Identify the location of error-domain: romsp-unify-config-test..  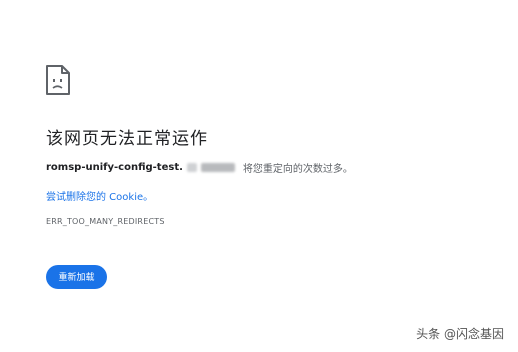
(114, 167).